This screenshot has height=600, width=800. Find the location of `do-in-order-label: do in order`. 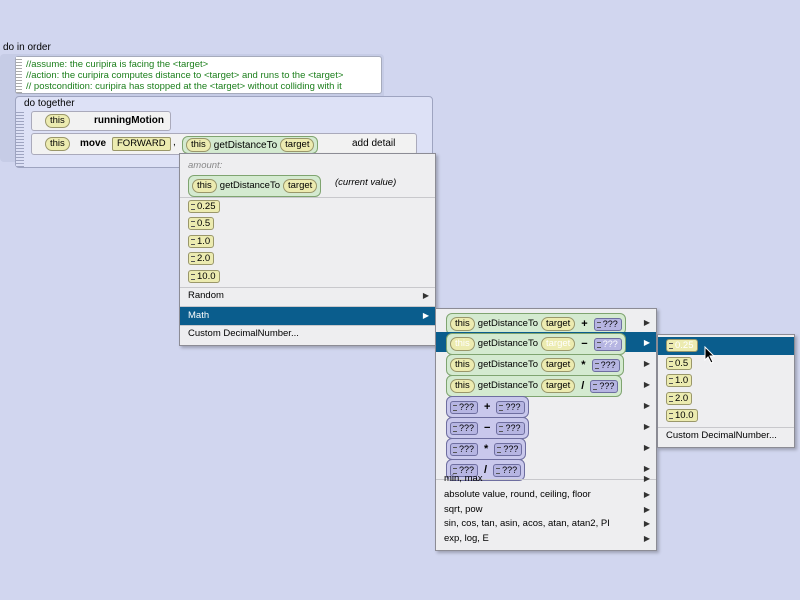

do-in-order-label: do in order is located at coordinates (27, 47).